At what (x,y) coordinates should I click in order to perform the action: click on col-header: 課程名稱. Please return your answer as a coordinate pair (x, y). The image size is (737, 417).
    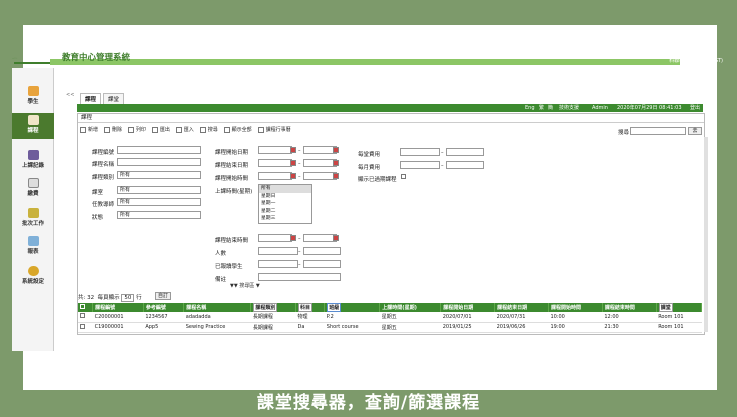
    Looking at the image, I should click on (217, 307).